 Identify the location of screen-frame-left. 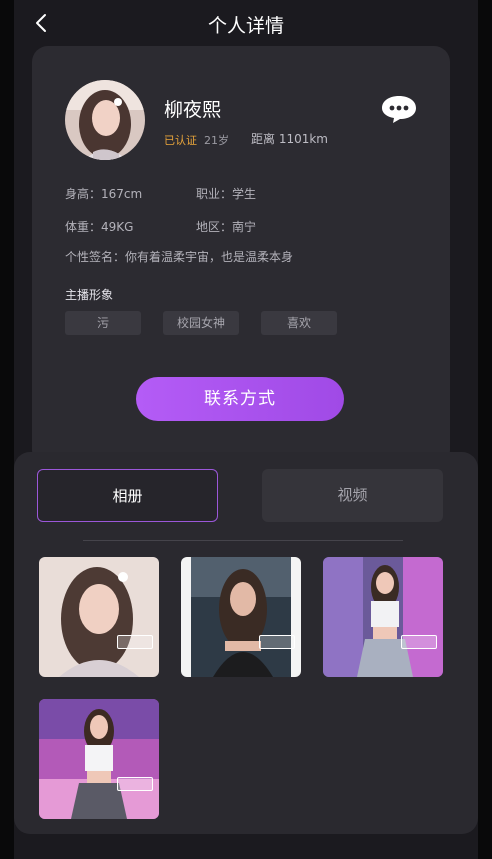
(7, 429).